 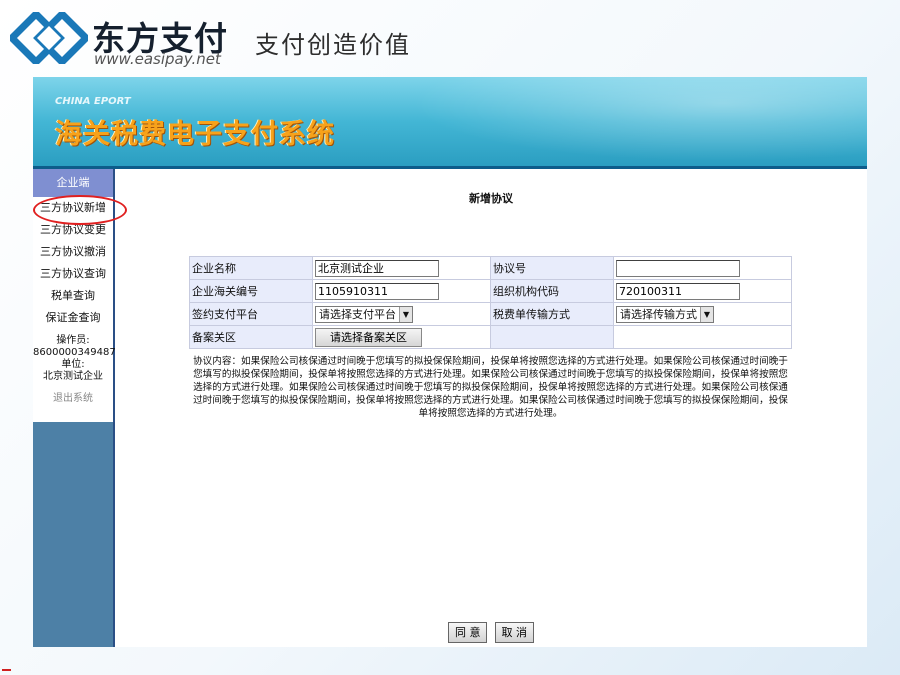 What do you see at coordinates (73, 183) in the screenshot?
I see `sidebar-header: 企业端` at bounding box center [73, 183].